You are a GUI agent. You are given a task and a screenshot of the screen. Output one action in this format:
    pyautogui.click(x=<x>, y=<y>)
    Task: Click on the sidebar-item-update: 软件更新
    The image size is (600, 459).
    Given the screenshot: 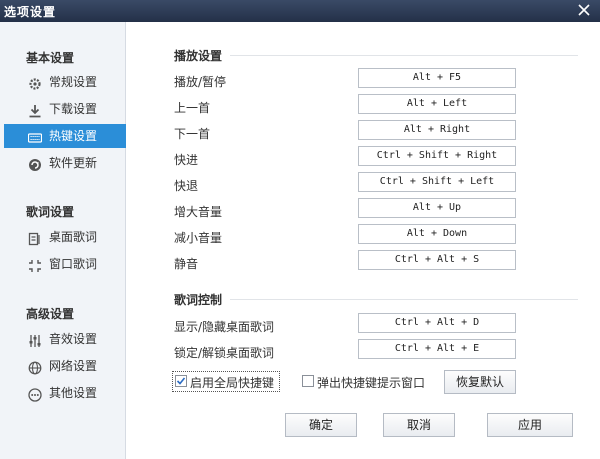 What is the action you would take?
    pyautogui.click(x=65, y=163)
    